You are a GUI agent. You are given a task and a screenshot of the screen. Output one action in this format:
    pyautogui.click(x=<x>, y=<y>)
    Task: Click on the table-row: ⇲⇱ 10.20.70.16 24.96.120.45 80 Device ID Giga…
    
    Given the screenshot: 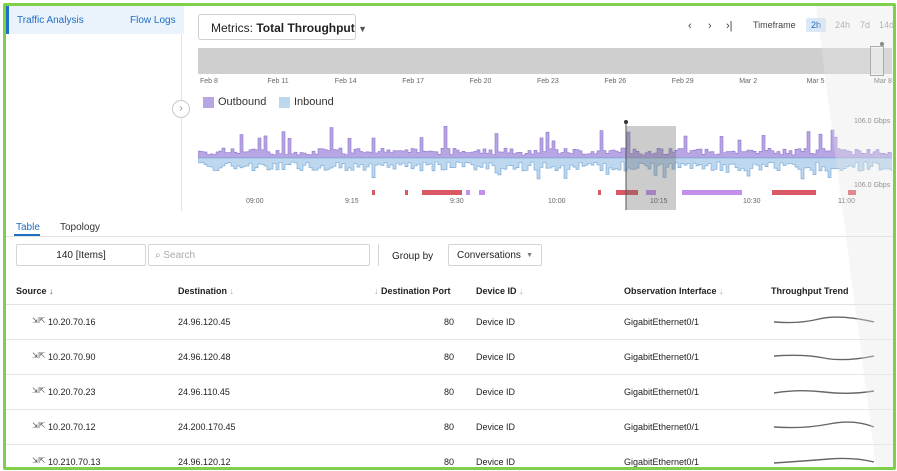 What is the action you would take?
    pyautogui.click(x=449, y=322)
    